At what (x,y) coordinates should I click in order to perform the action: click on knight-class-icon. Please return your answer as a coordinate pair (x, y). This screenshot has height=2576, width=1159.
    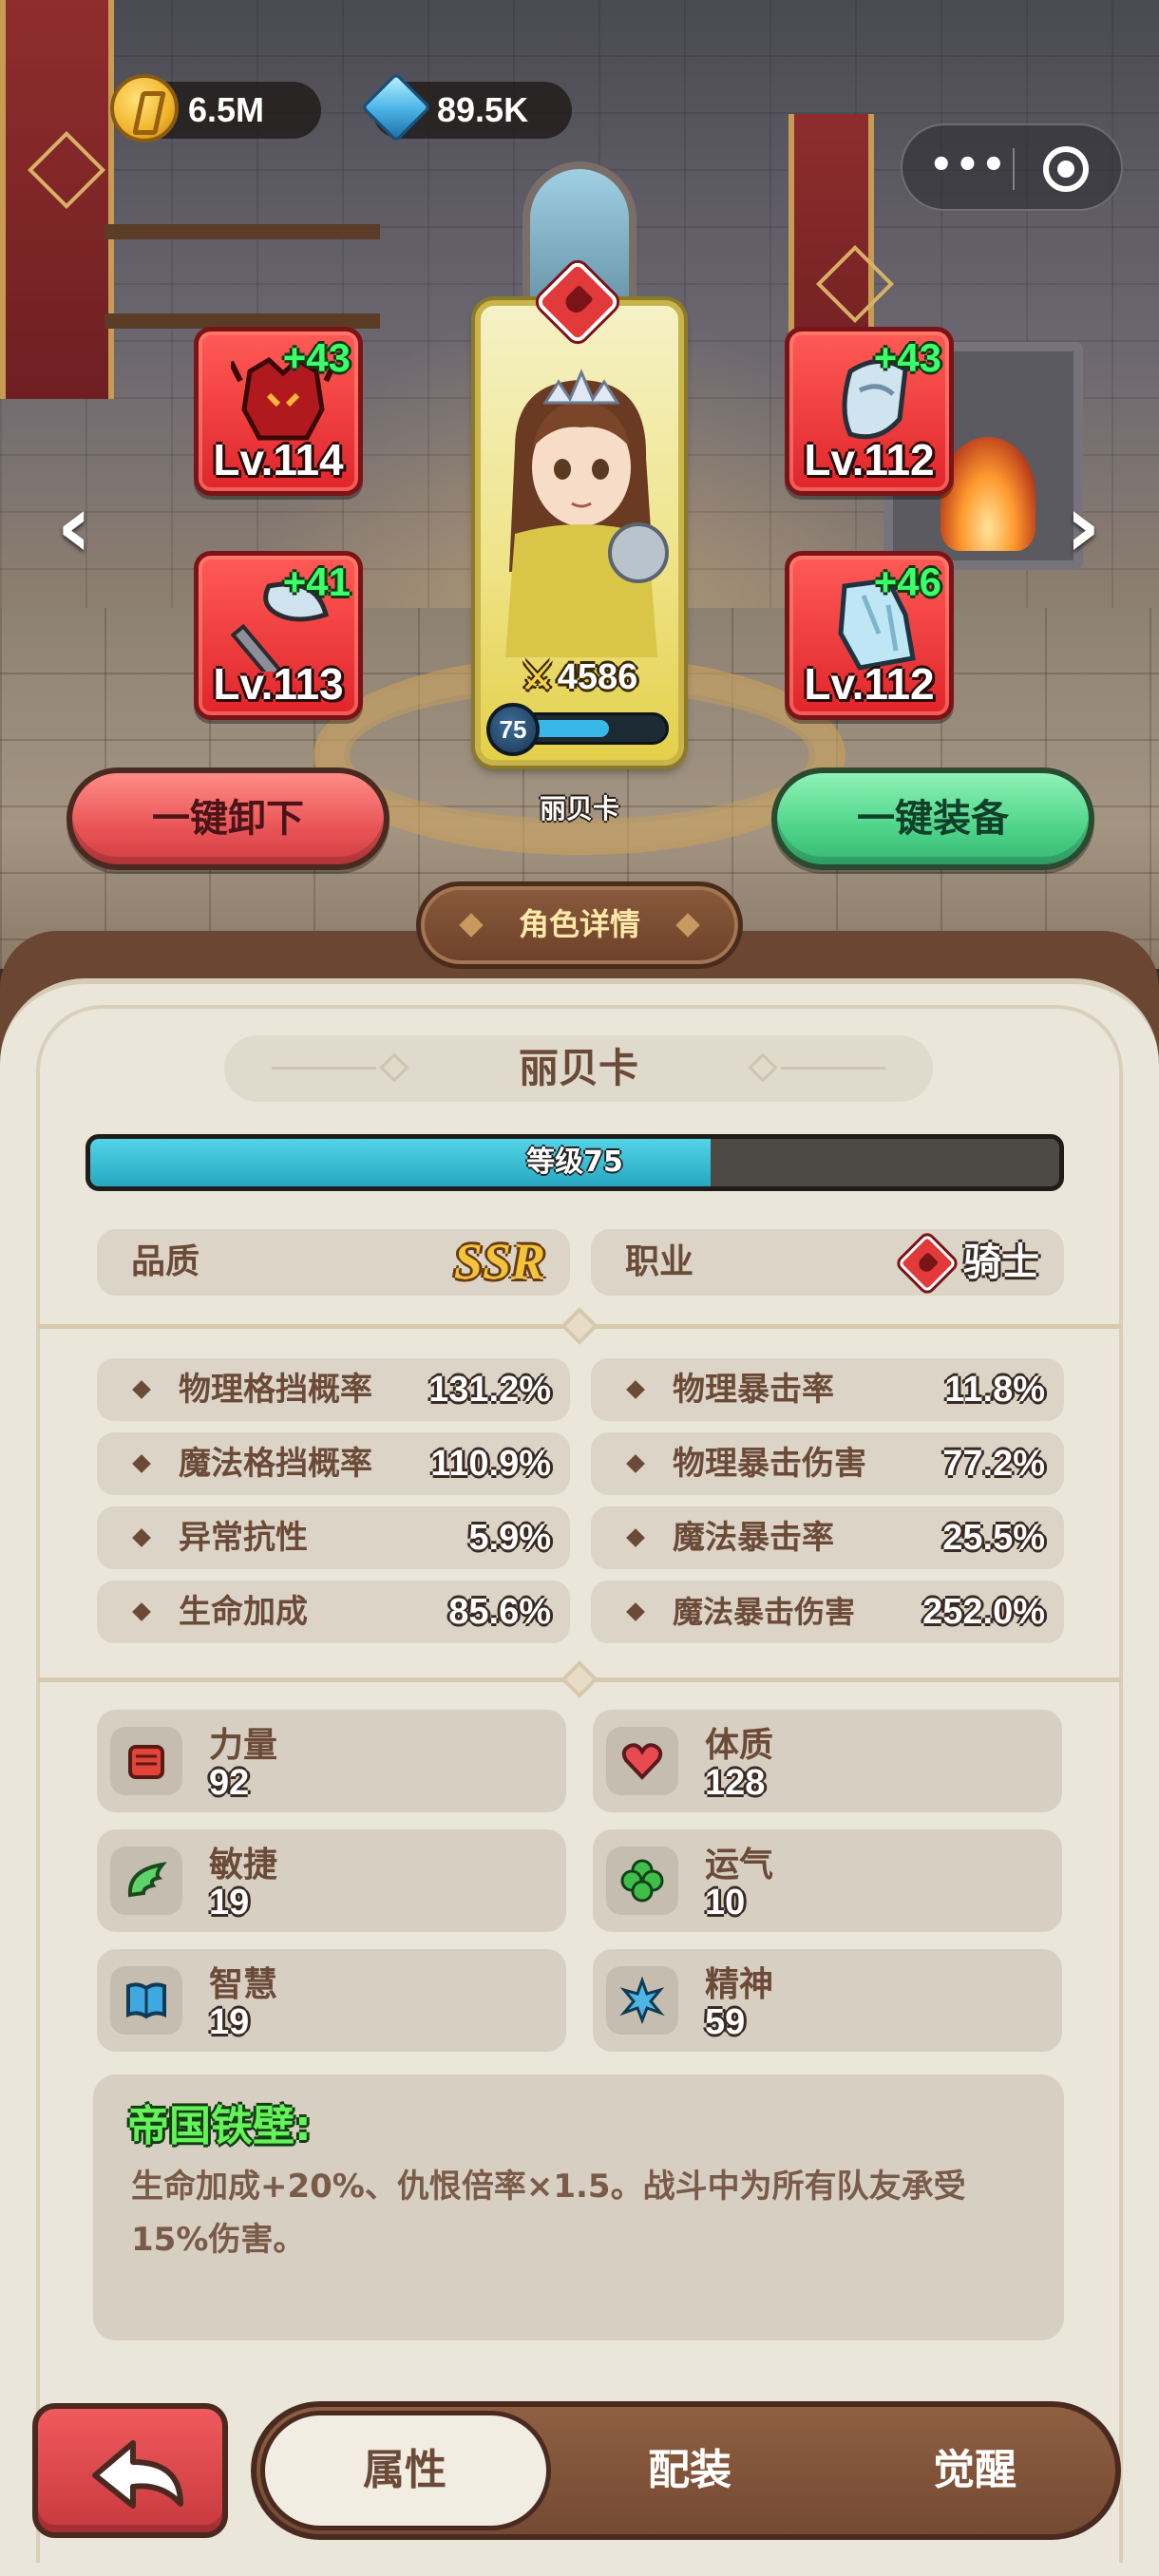
    Looking at the image, I should click on (927, 1263).